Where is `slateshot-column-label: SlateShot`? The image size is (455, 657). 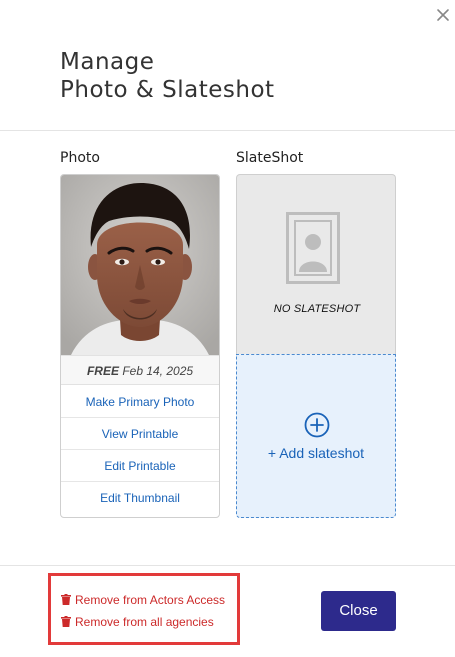
slateshot-column-label: SlateShot is located at coordinates (270, 158).